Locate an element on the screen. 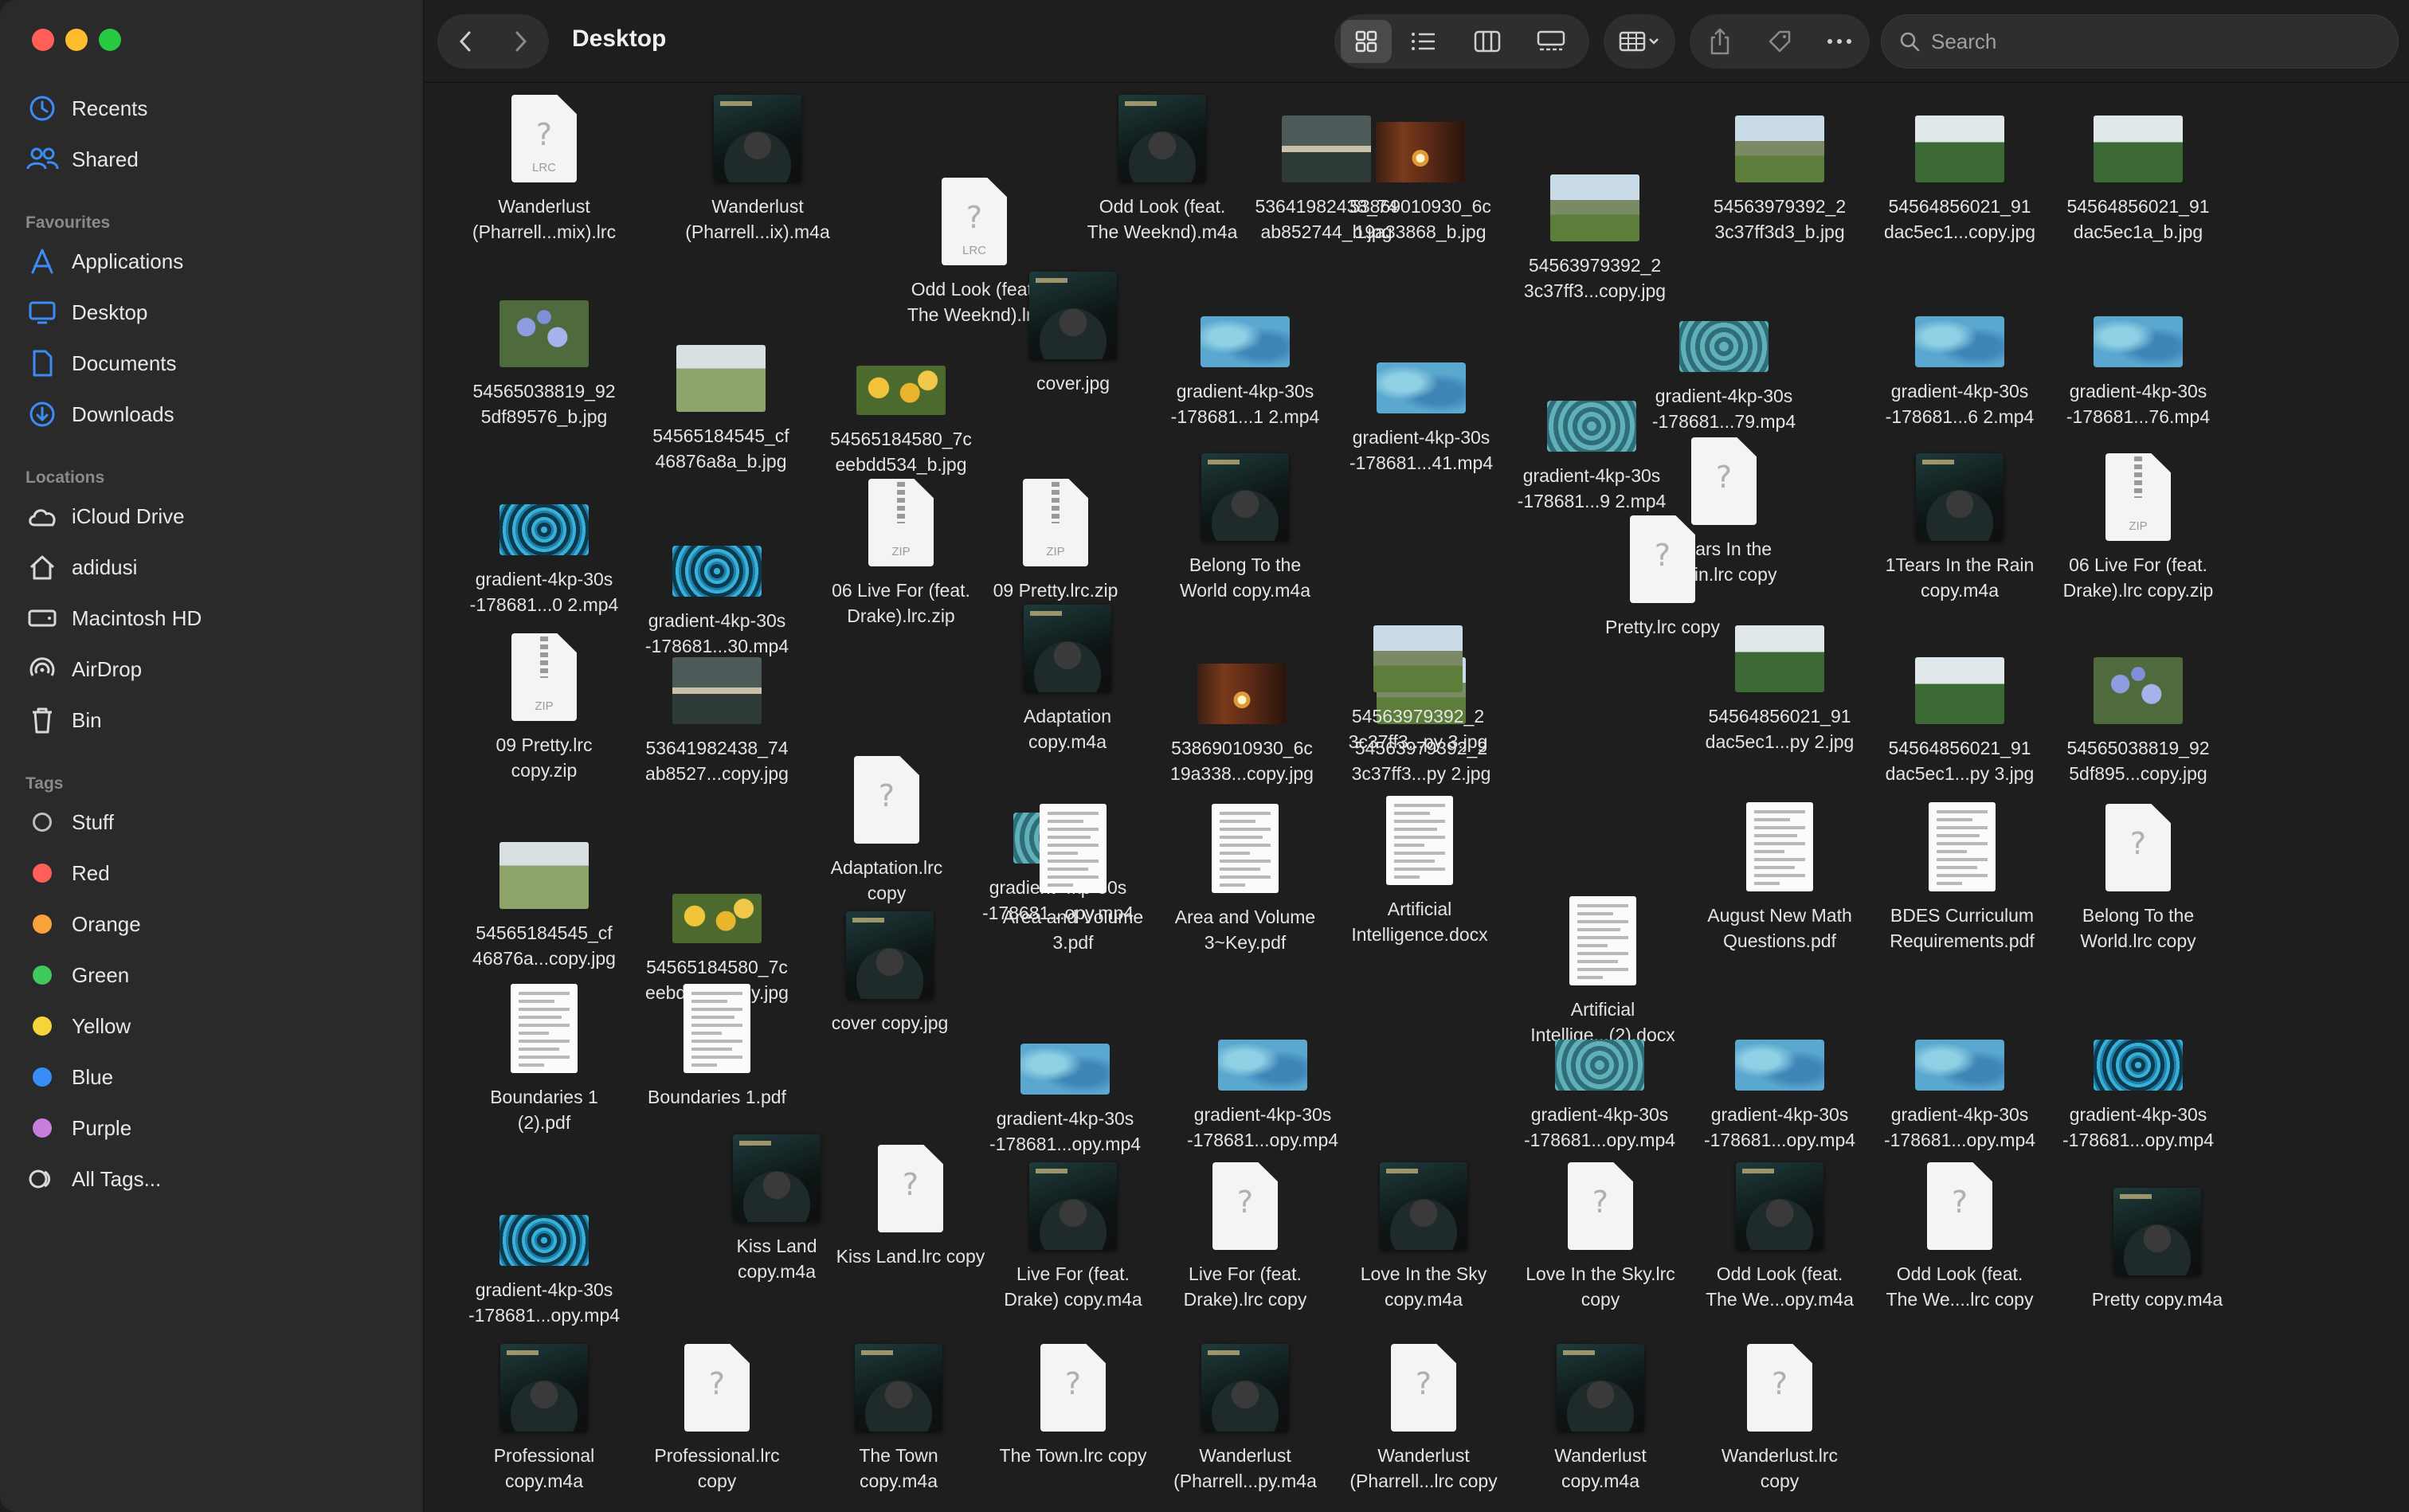  search-input is located at coordinates (2154, 42).